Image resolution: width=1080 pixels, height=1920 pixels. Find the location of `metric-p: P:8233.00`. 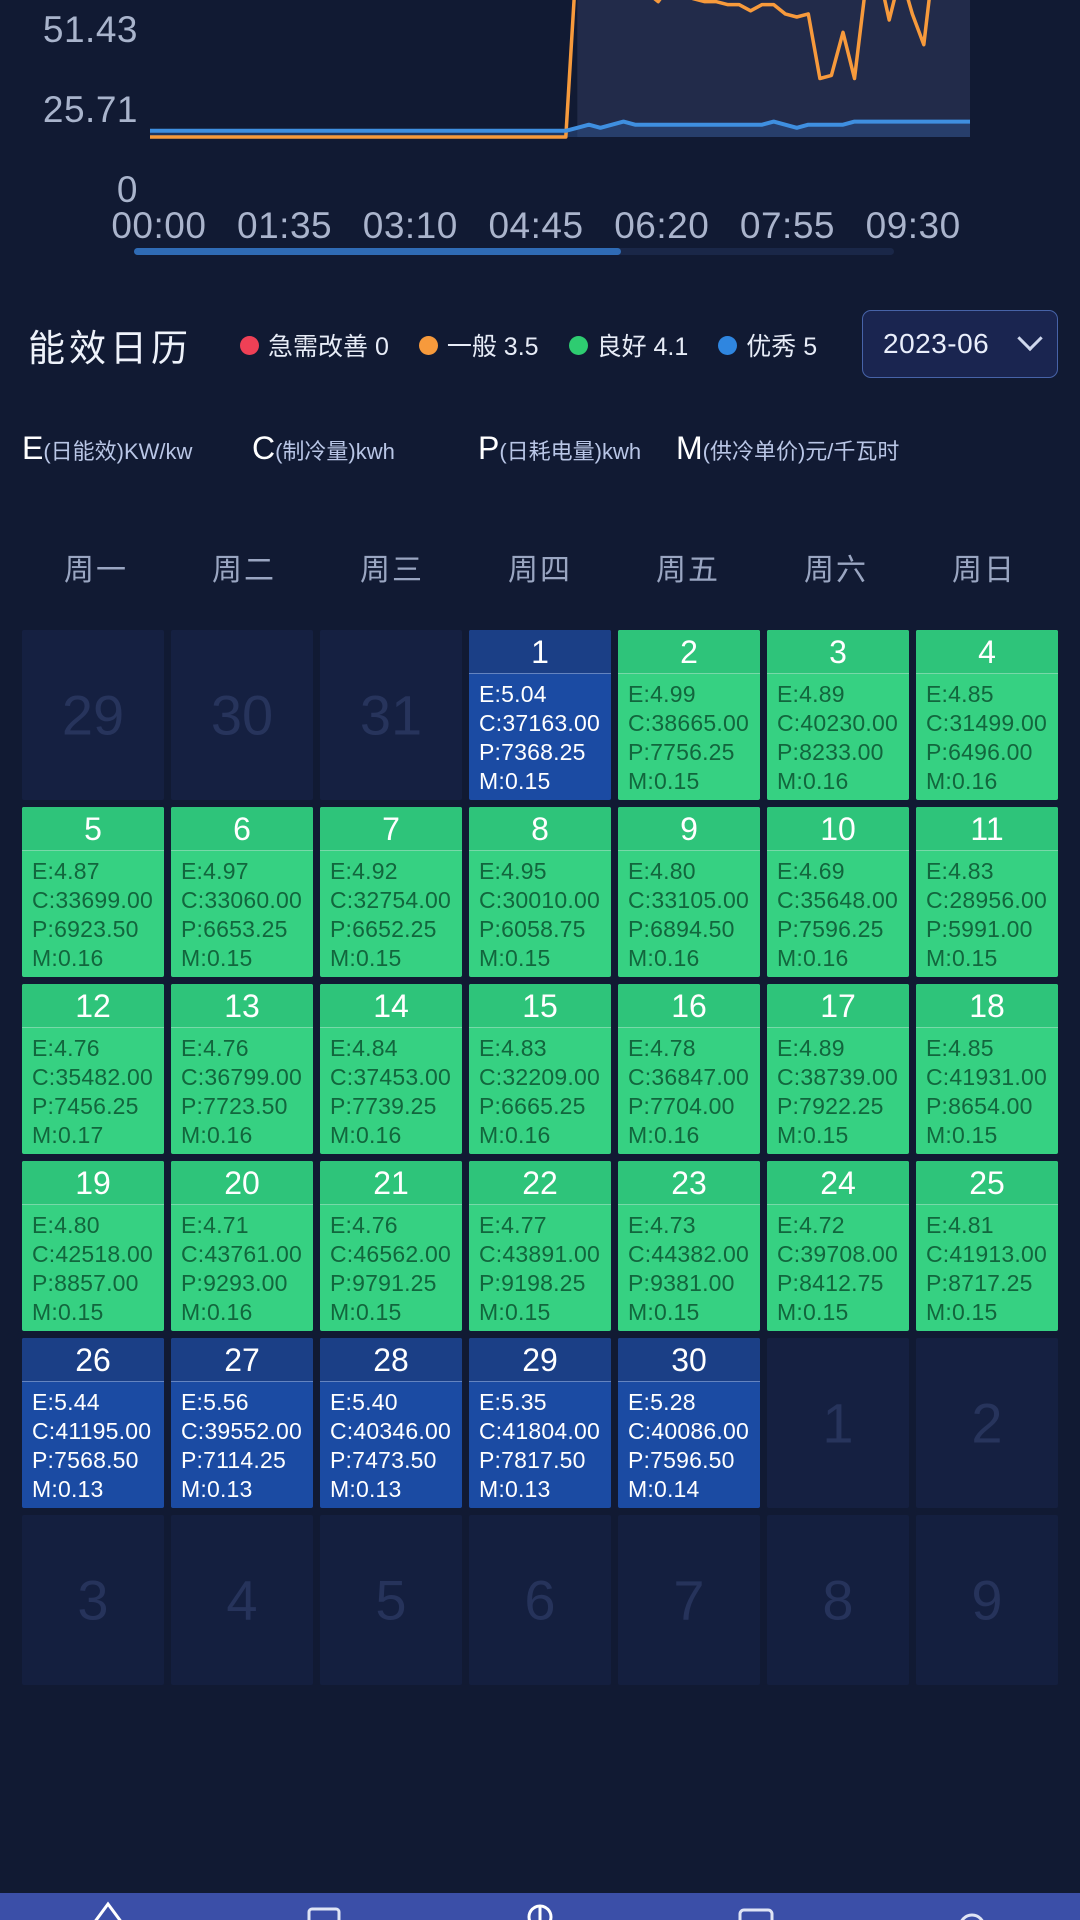

metric-p: P:8233.00 is located at coordinates (830, 752).